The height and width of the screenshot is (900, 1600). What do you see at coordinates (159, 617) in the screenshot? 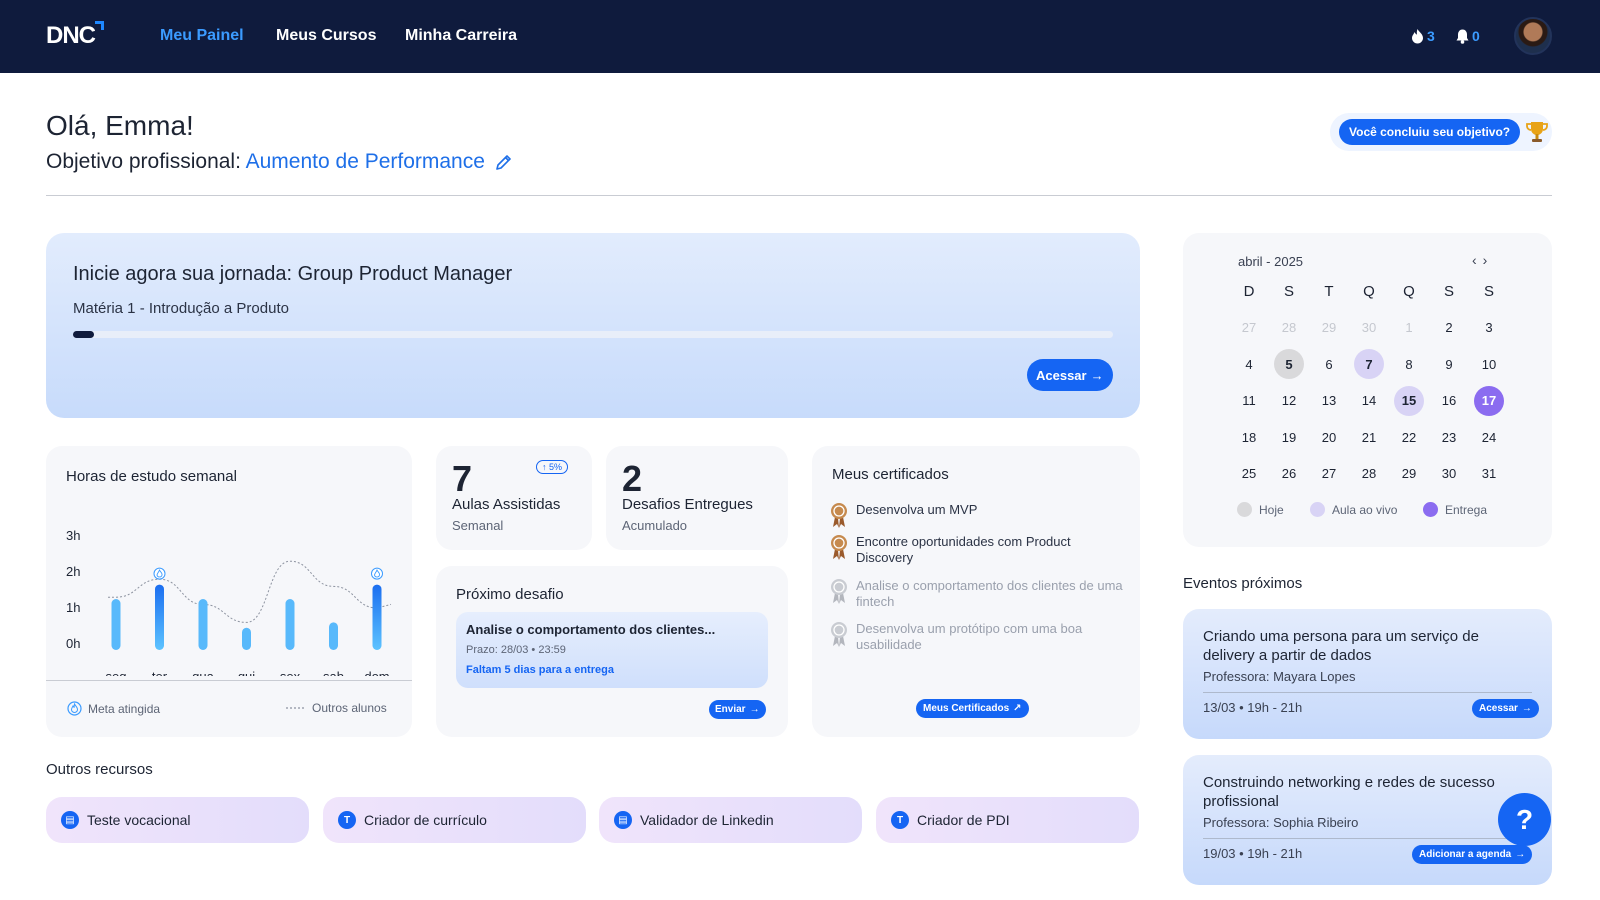
I see `study-bar-ter` at bounding box center [159, 617].